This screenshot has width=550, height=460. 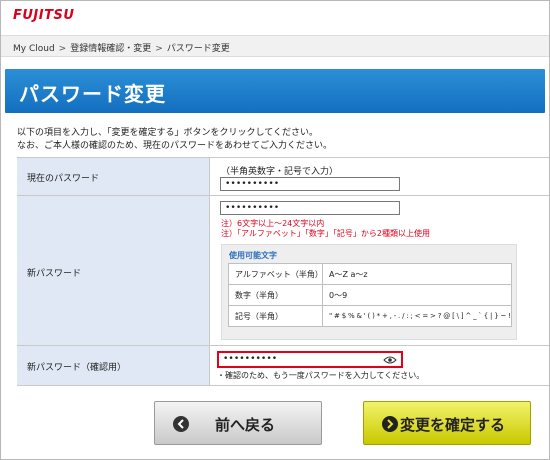 What do you see at coordinates (321, 375) in the screenshot?
I see `confirm-password-note: ・確認のため、もう一度パスワードを入力してください。` at bounding box center [321, 375].